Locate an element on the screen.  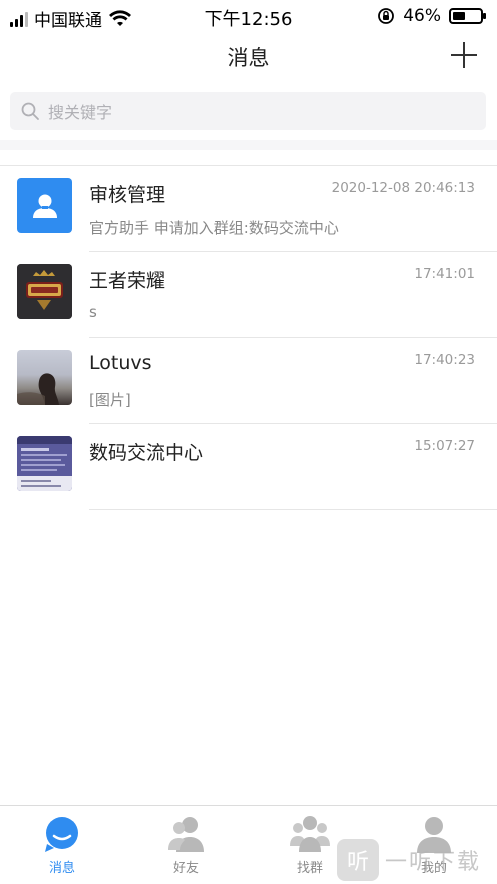
tab-friends: 好友 is located at coordinates (186, 845).